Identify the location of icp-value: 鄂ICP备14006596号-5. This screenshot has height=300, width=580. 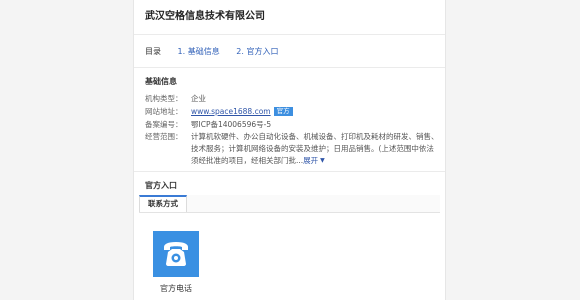
(231, 124).